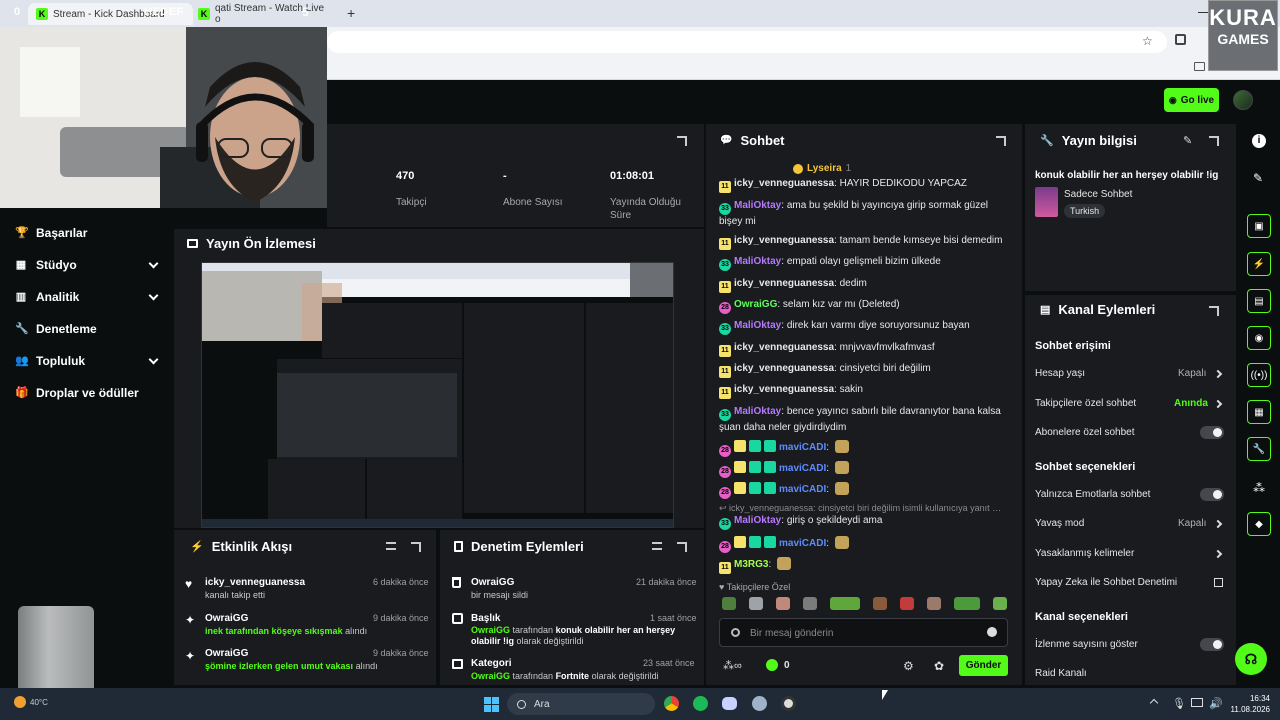 The width and height of the screenshot is (1280, 720). I want to click on tab-watch-live: K qati Stream - Watch Live o, so click(265, 14).